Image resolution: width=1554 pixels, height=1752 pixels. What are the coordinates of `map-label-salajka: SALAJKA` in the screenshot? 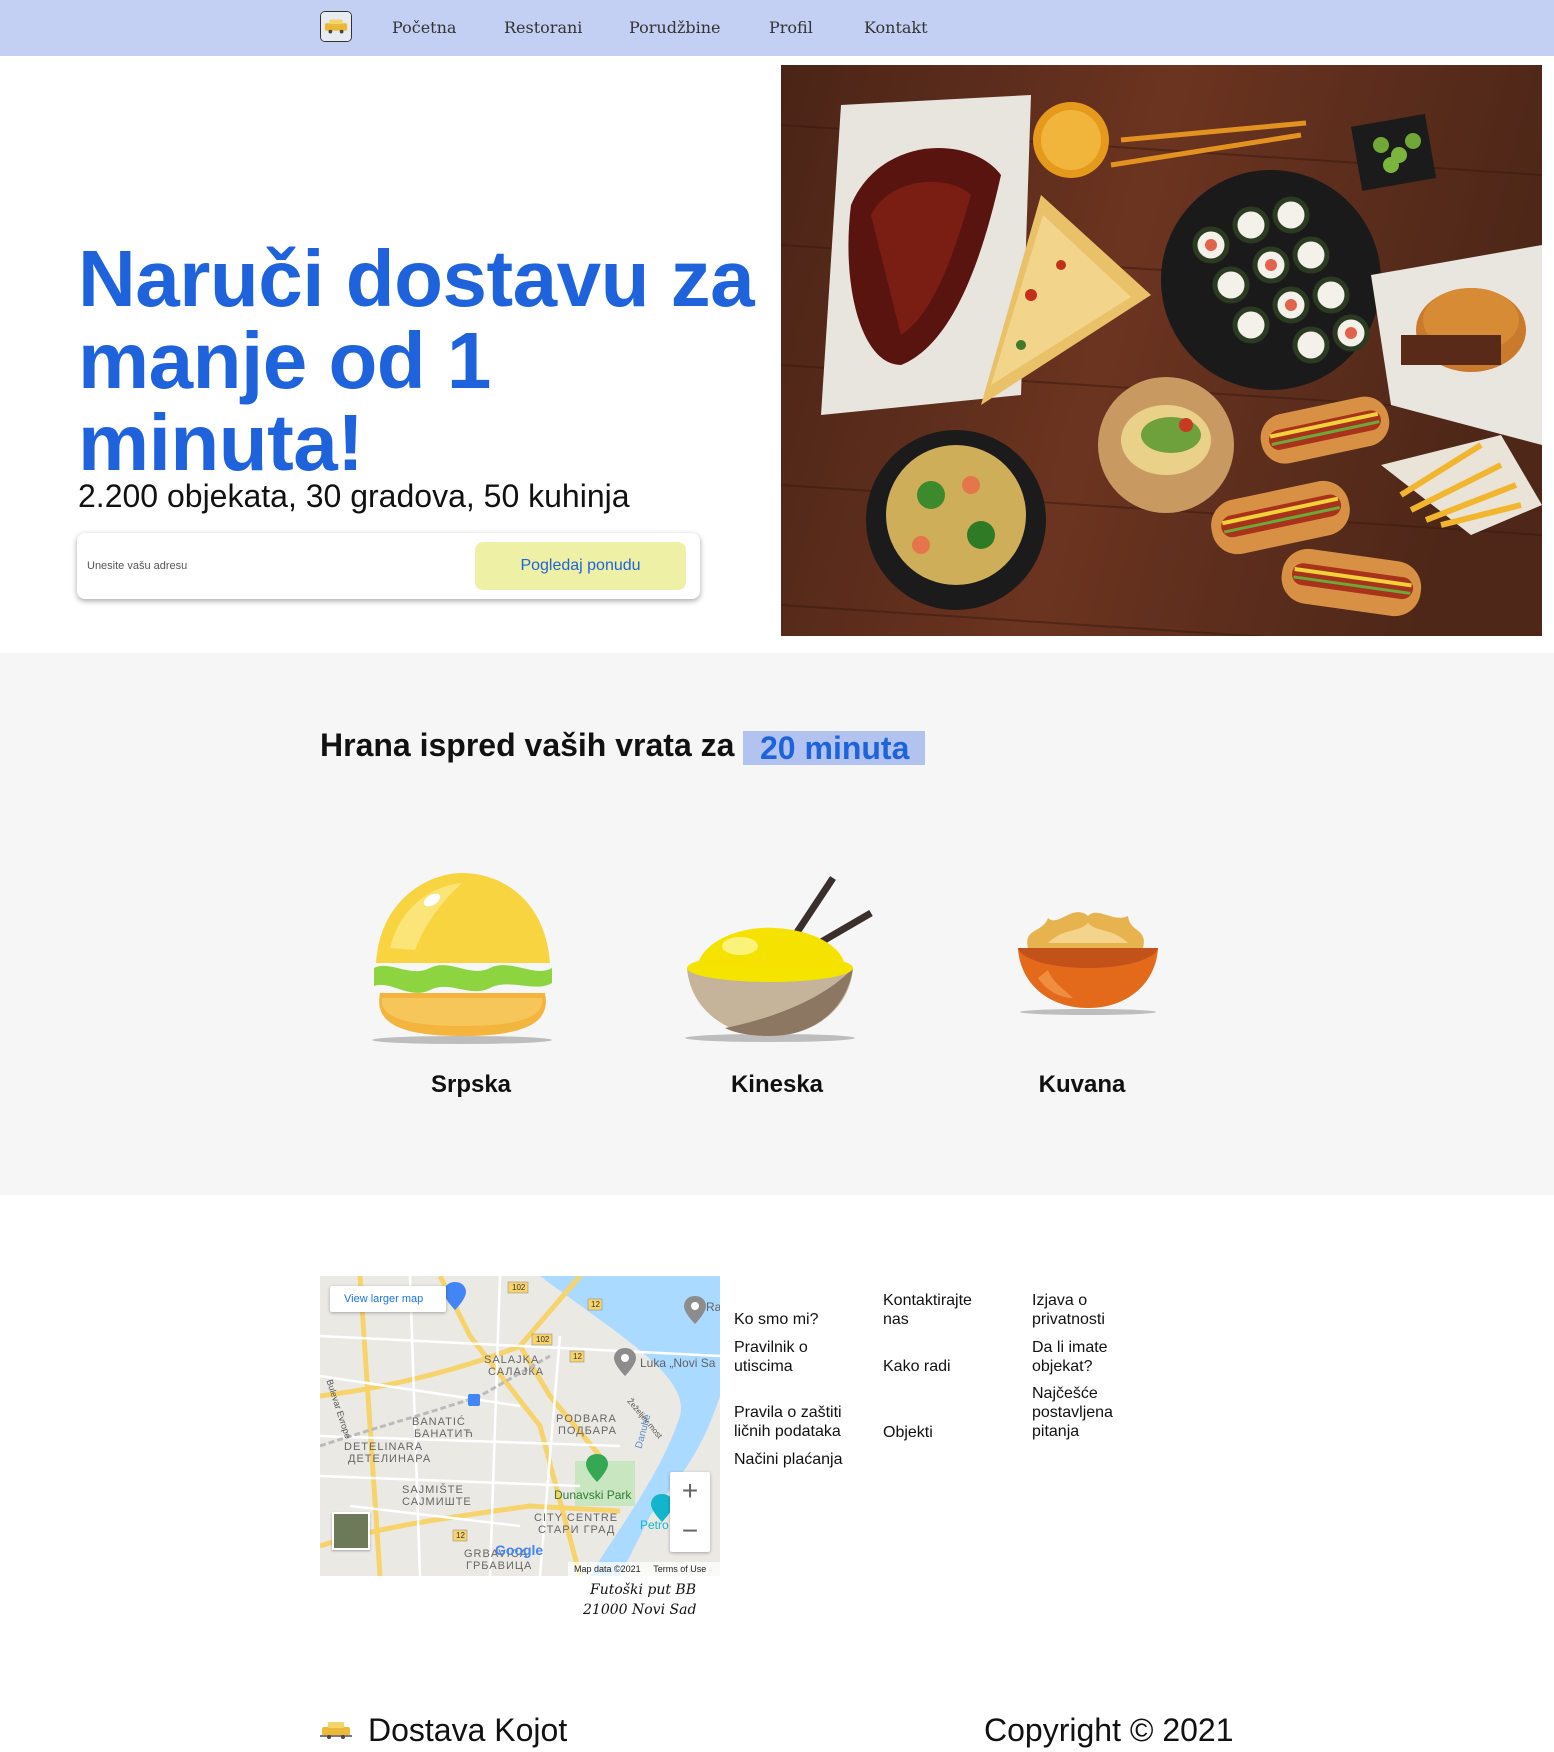 It's located at (512, 1360).